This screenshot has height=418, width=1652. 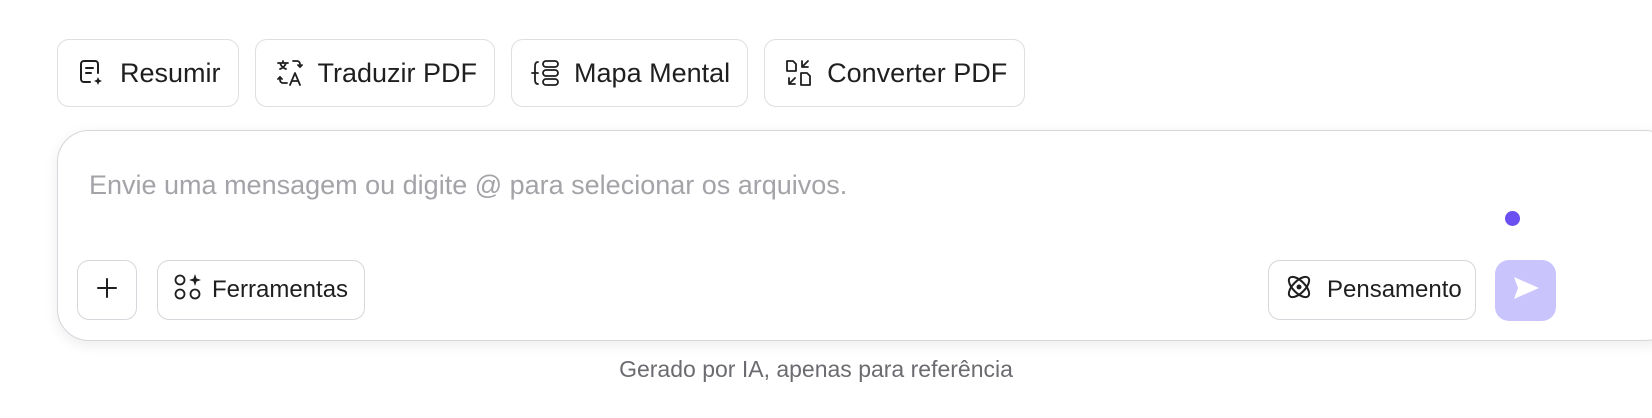 I want to click on mind-map-button: Mapa Mental, so click(x=630, y=73).